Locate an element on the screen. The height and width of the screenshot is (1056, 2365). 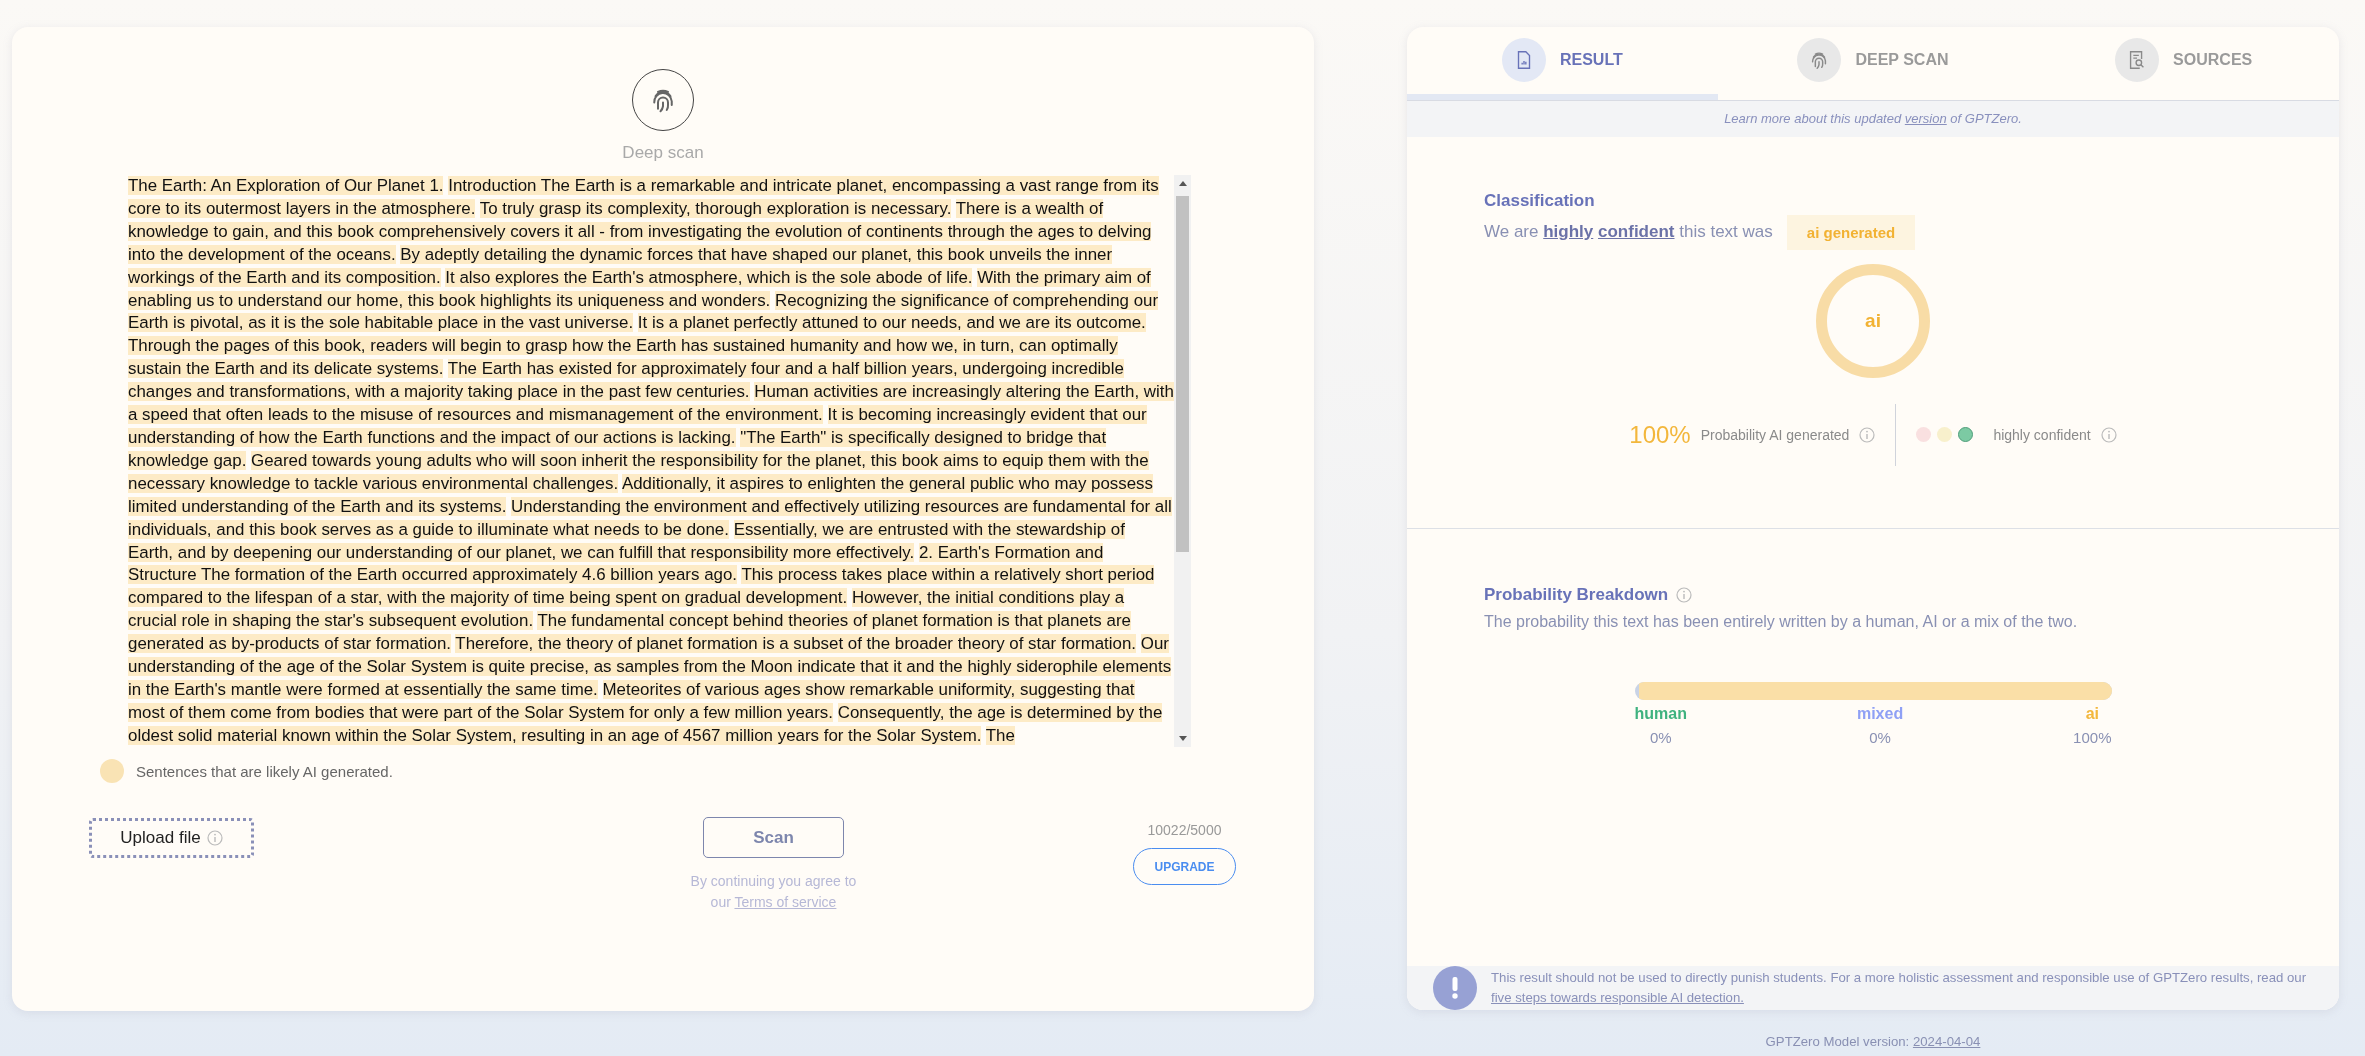
banner-text: Learn more about this updated version of GPTZero. is located at coordinates (1873, 119).